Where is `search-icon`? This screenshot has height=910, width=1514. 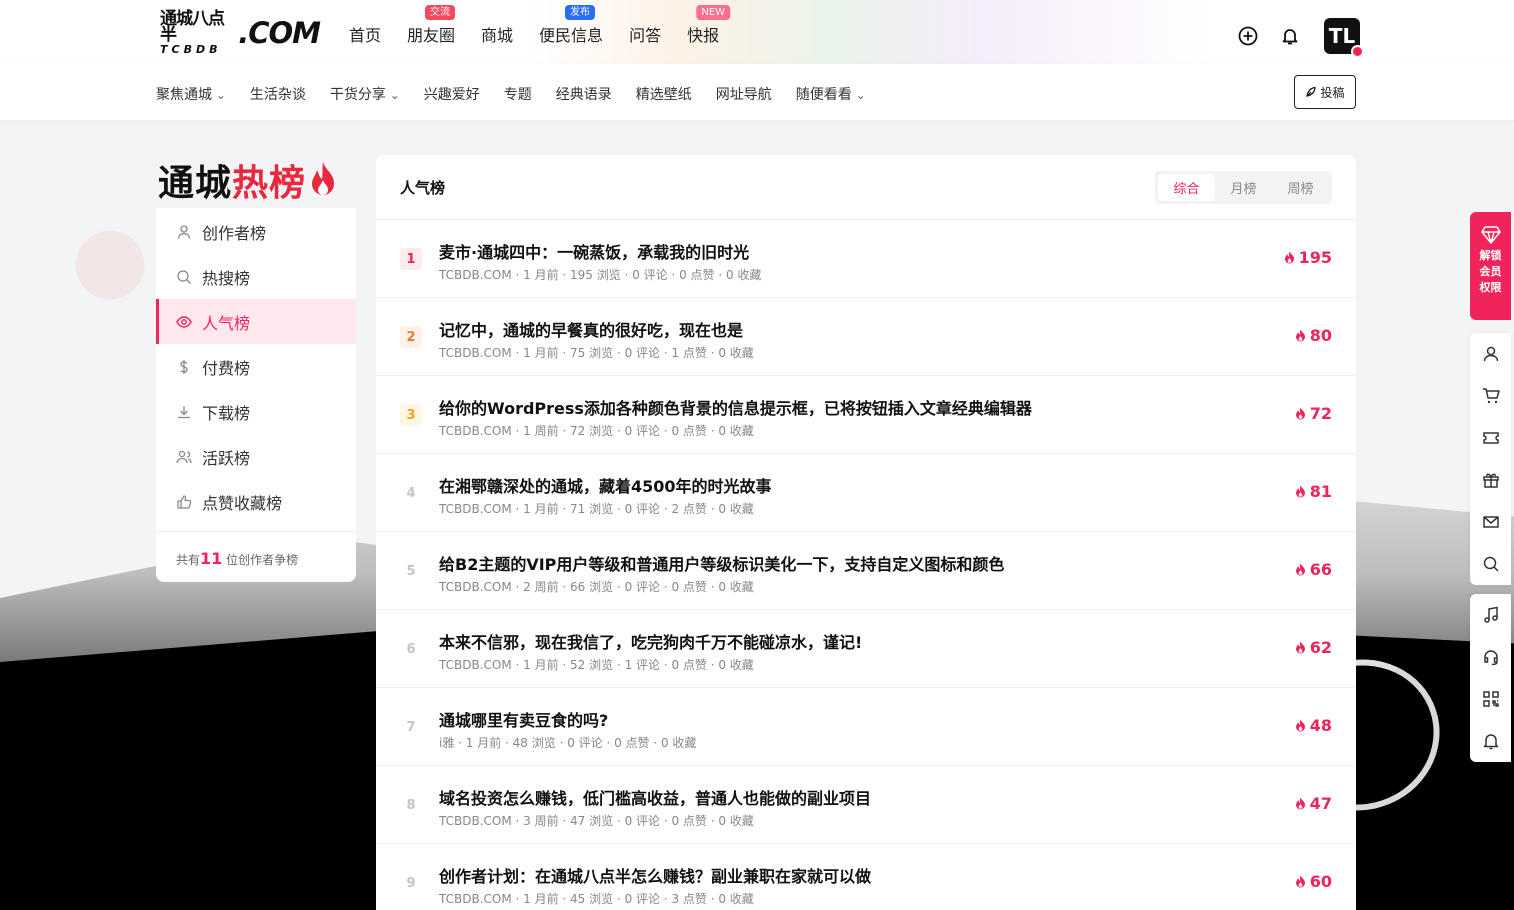
search-icon is located at coordinates (1490, 564).